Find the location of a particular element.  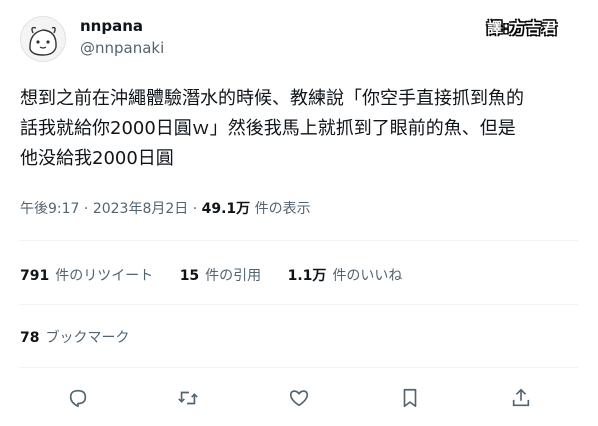

tweet-text-line: 想到之前在沖繩體驗潛水的時候、教練說「你空手直接抓到魚的 is located at coordinates (272, 98).